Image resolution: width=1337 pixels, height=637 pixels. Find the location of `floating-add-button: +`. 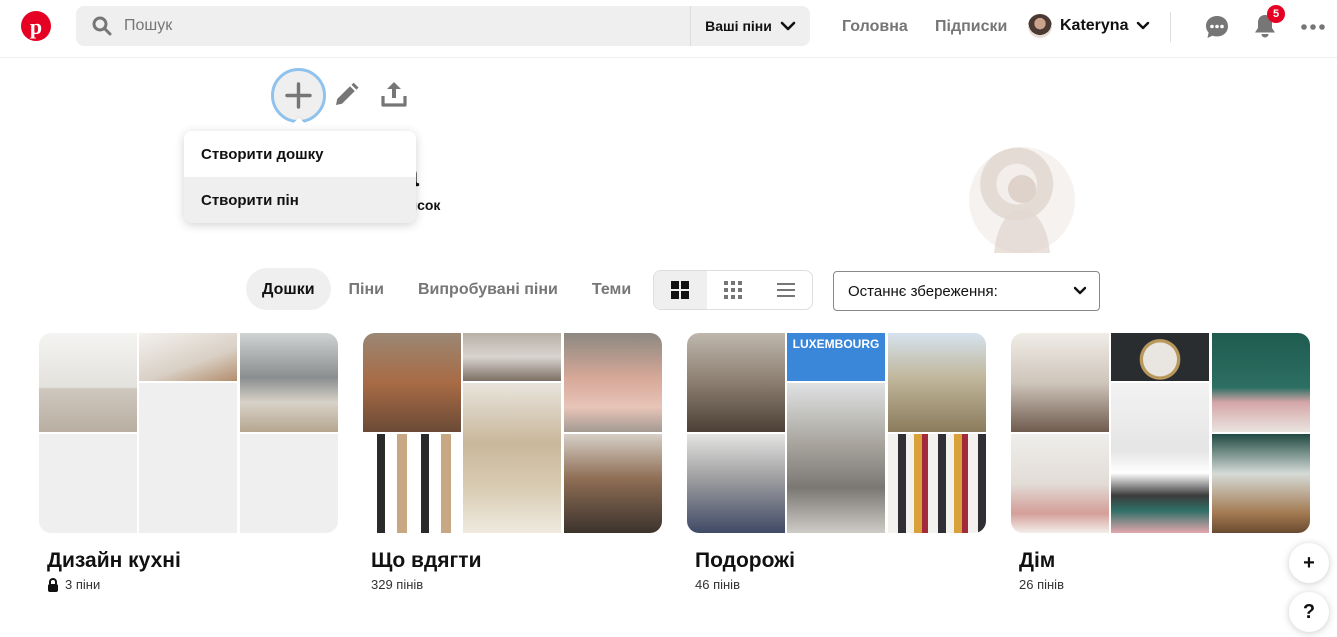

floating-add-button: + is located at coordinates (1309, 563).